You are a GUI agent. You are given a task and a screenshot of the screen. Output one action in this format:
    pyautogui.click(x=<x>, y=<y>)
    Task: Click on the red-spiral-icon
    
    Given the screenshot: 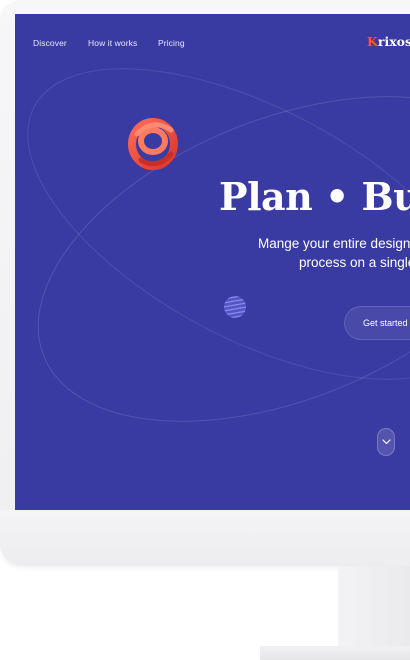 What is the action you would take?
    pyautogui.click(x=153, y=144)
    